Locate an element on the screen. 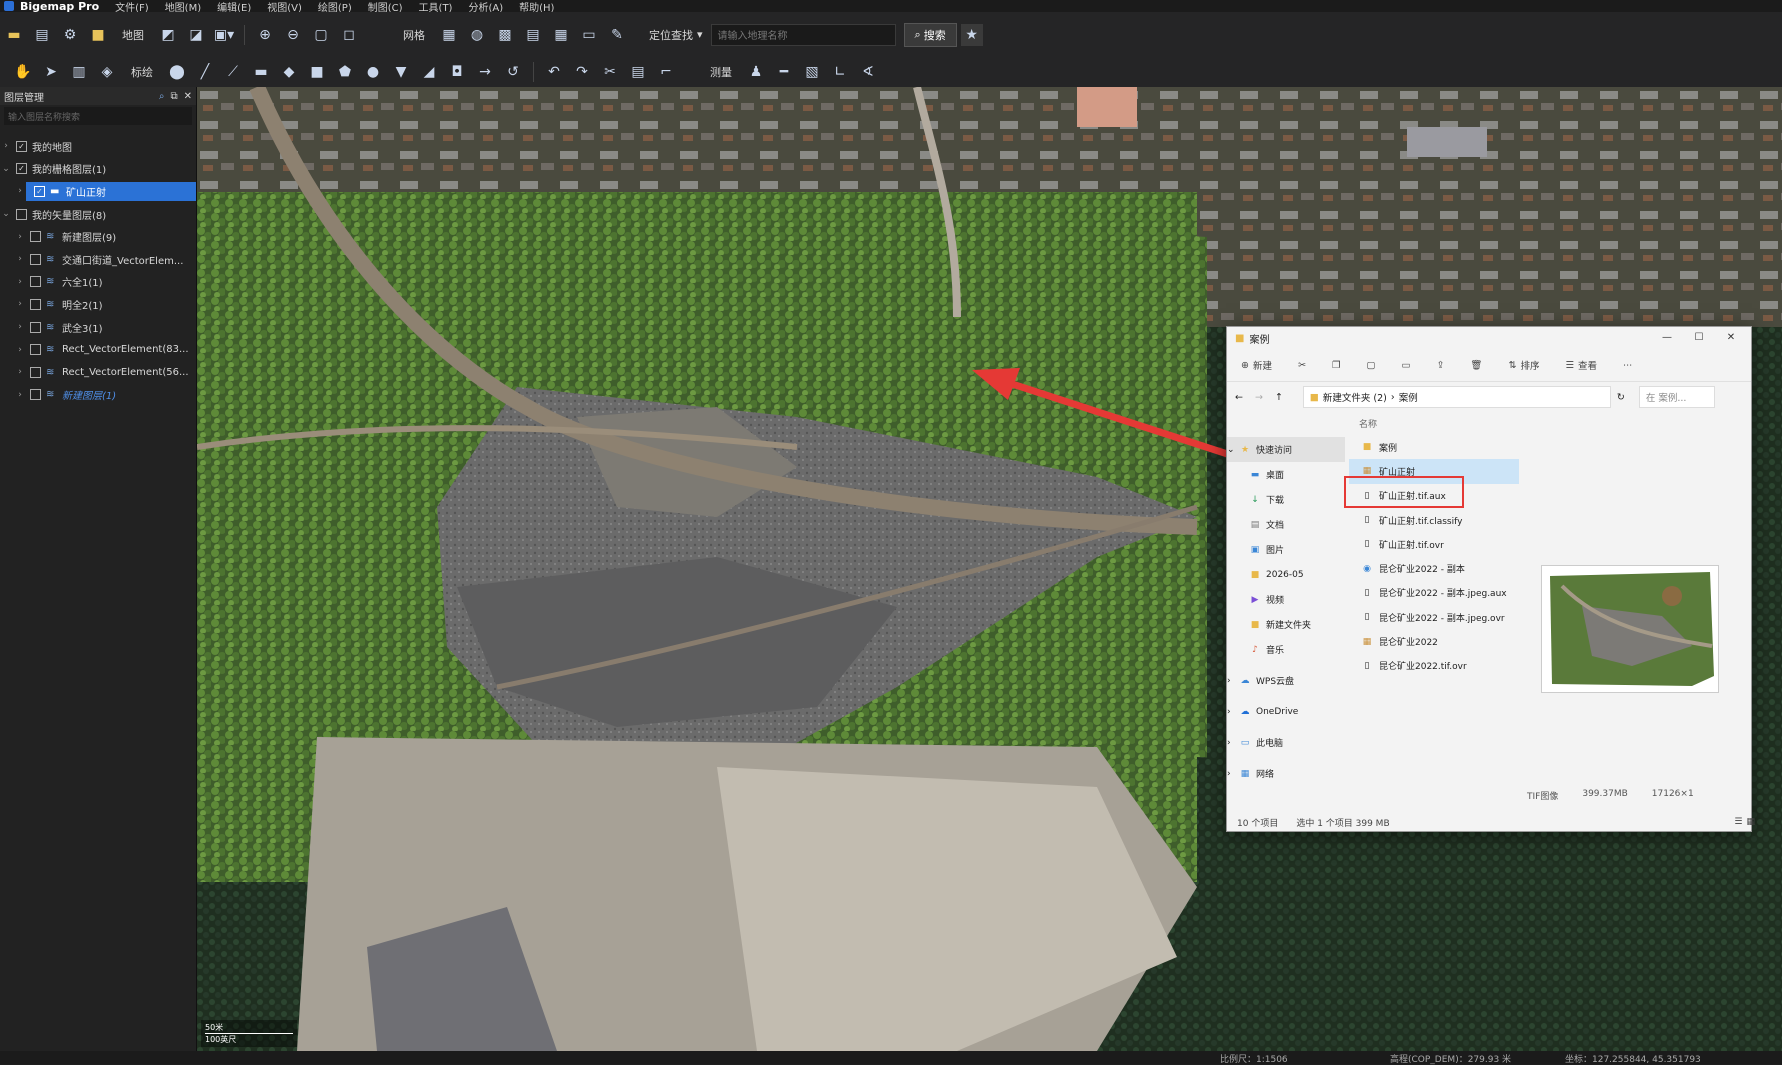 The image size is (1782, 1065). globe-icon: ◍ is located at coordinates (477, 35).